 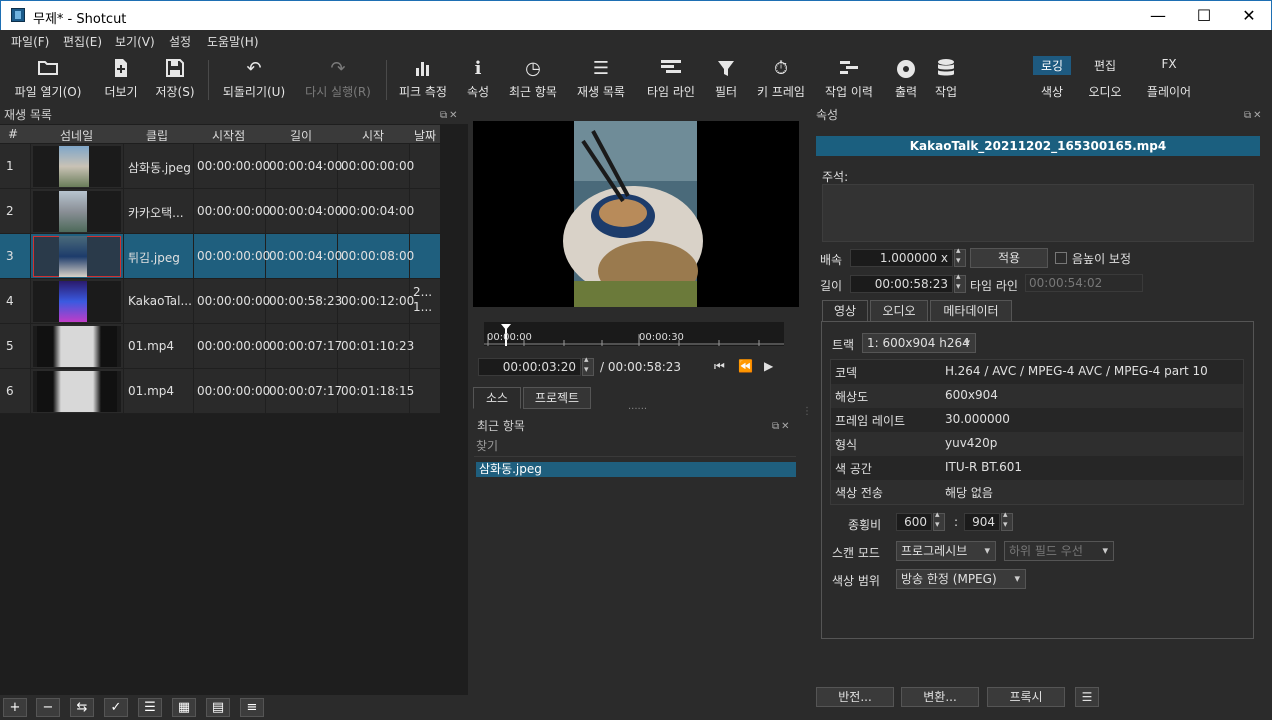 What do you see at coordinates (637, 409) in the screenshot?
I see `splitter-handle: ······` at bounding box center [637, 409].